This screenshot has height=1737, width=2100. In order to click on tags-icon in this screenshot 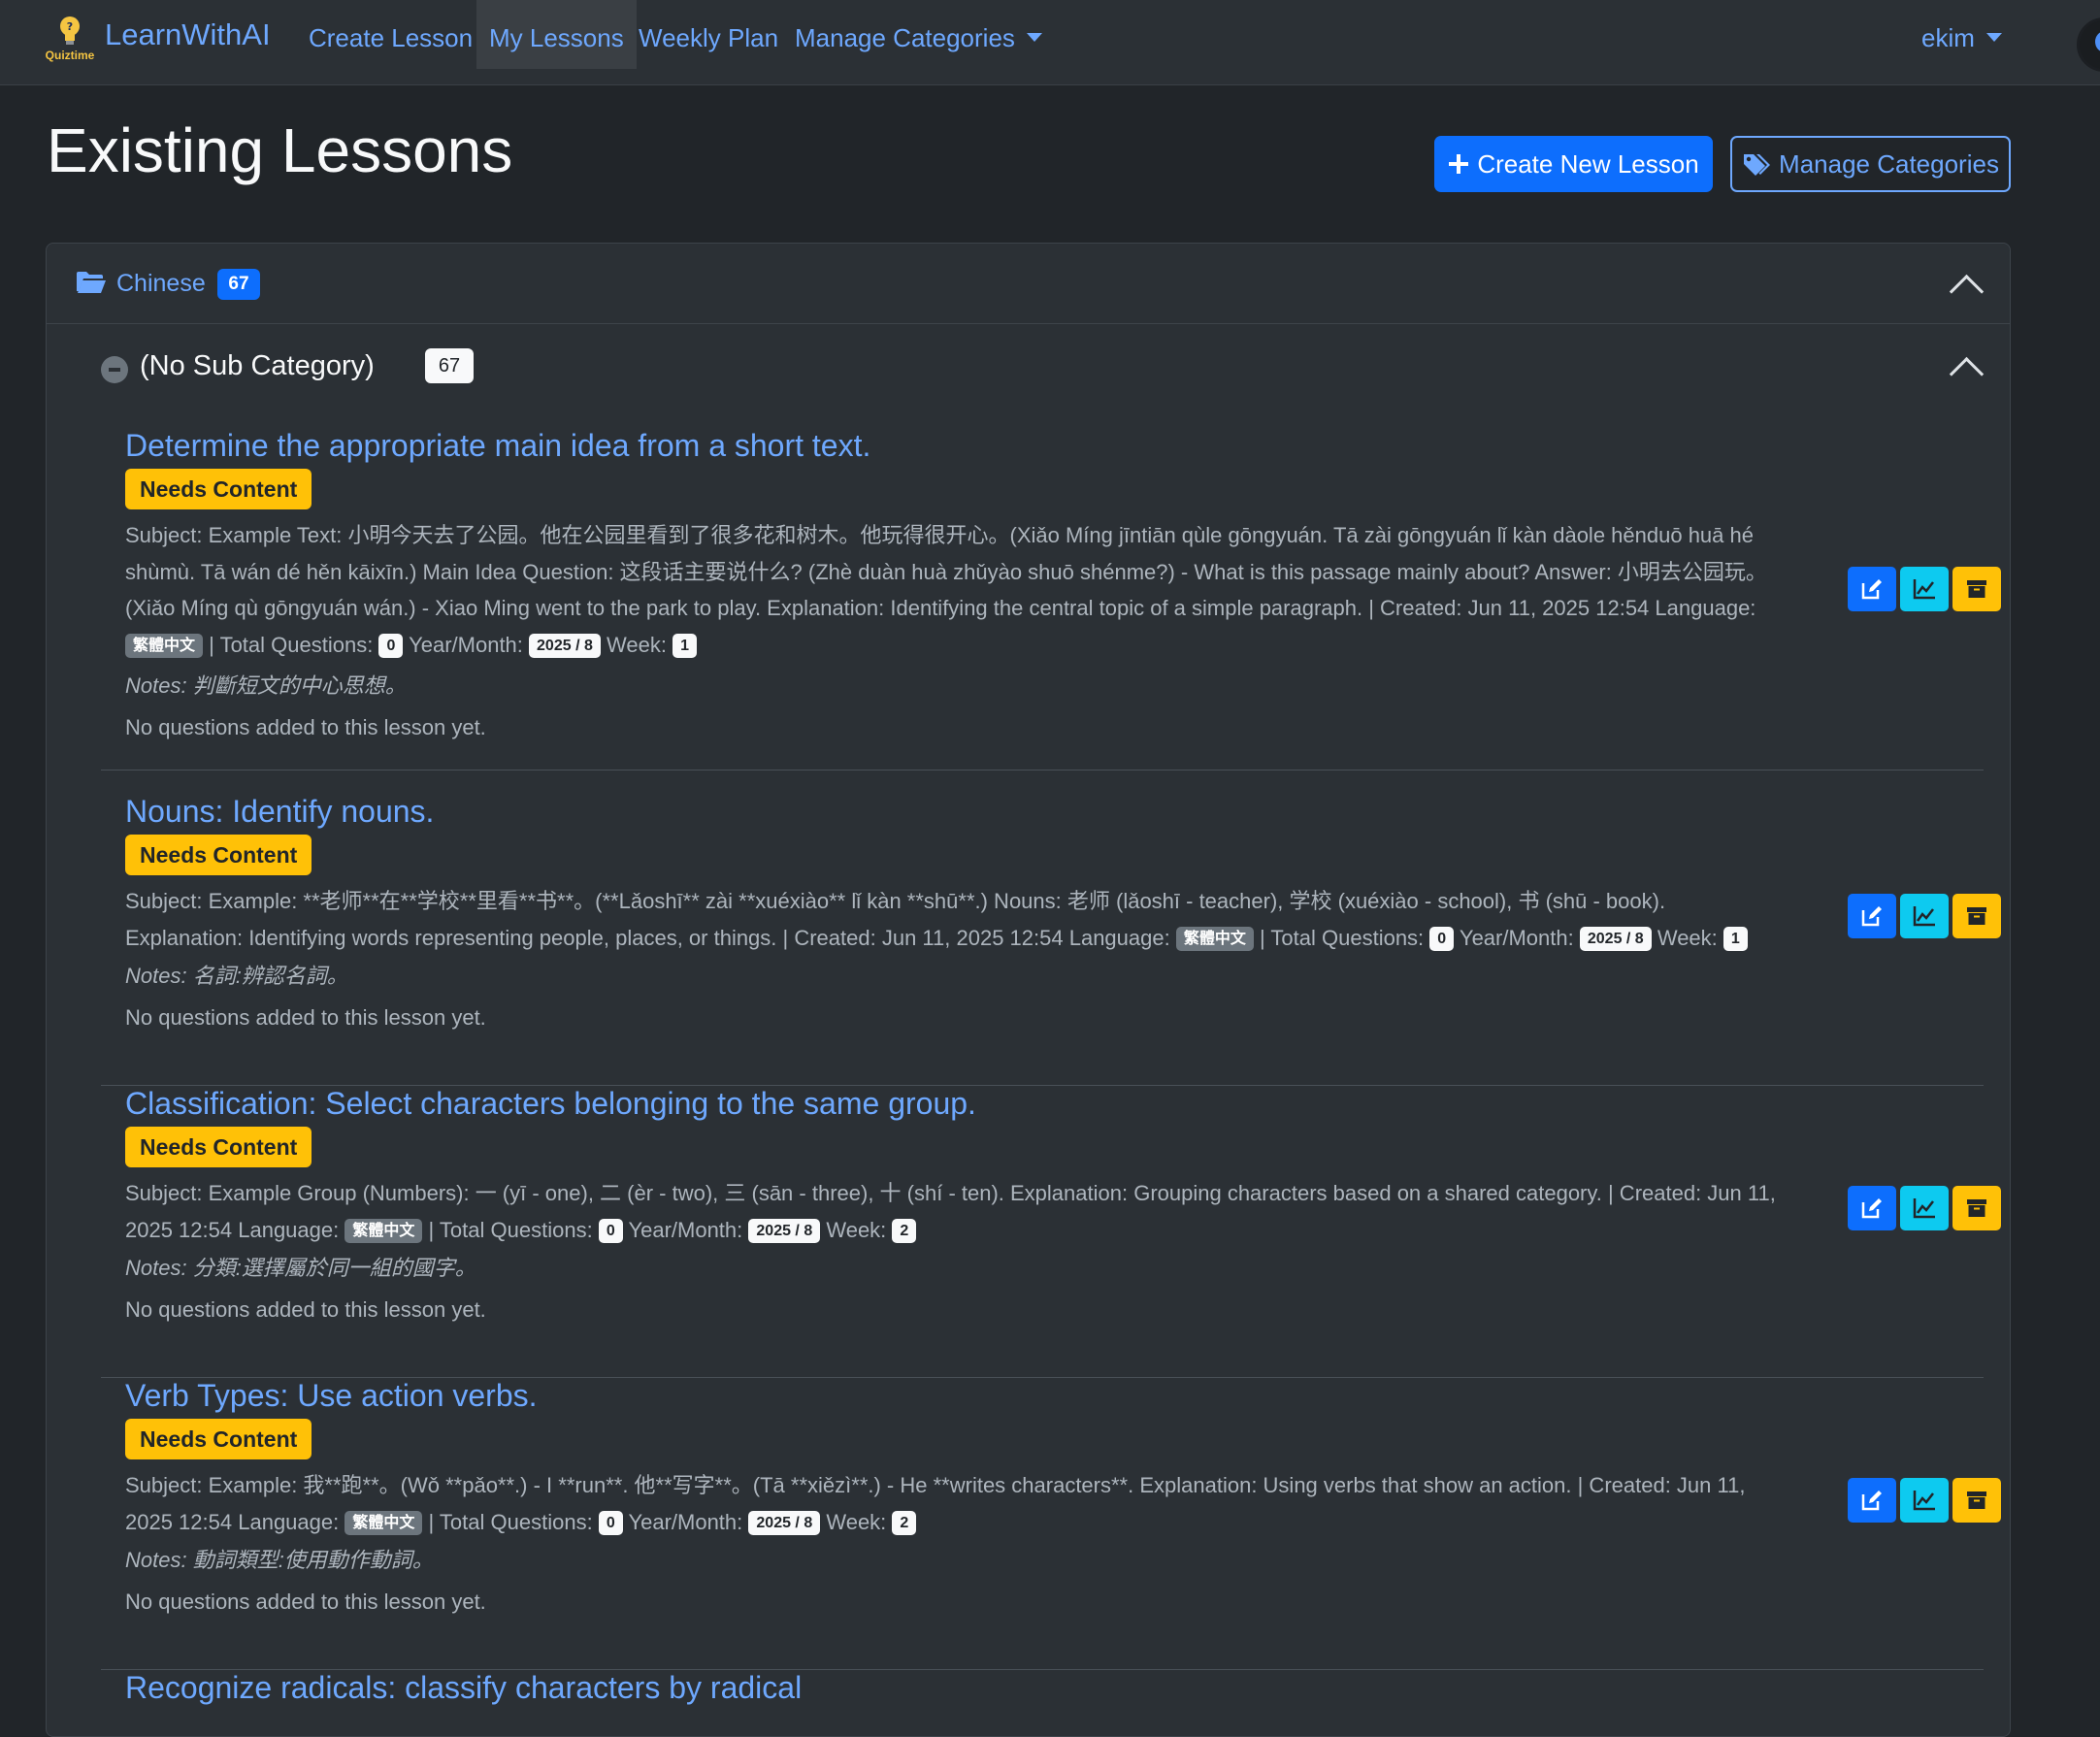, I will do `click(1756, 164)`.